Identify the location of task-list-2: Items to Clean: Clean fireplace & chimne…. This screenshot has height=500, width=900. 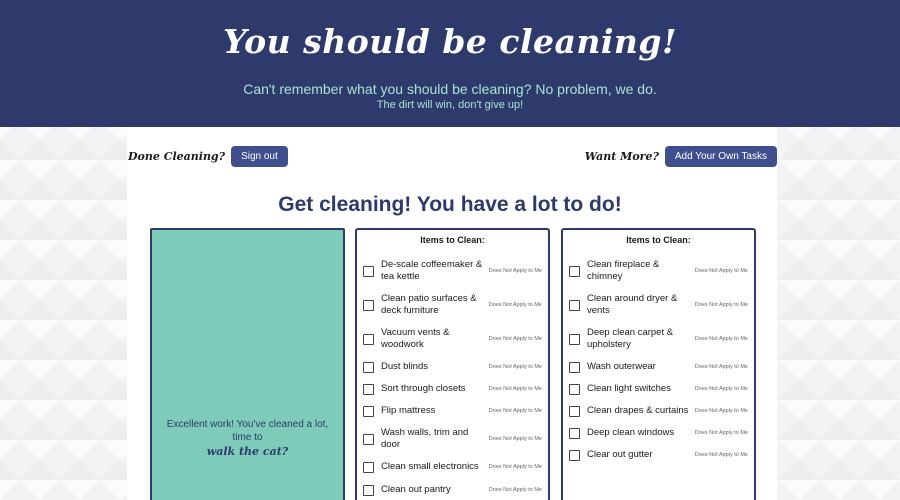
(658, 364).